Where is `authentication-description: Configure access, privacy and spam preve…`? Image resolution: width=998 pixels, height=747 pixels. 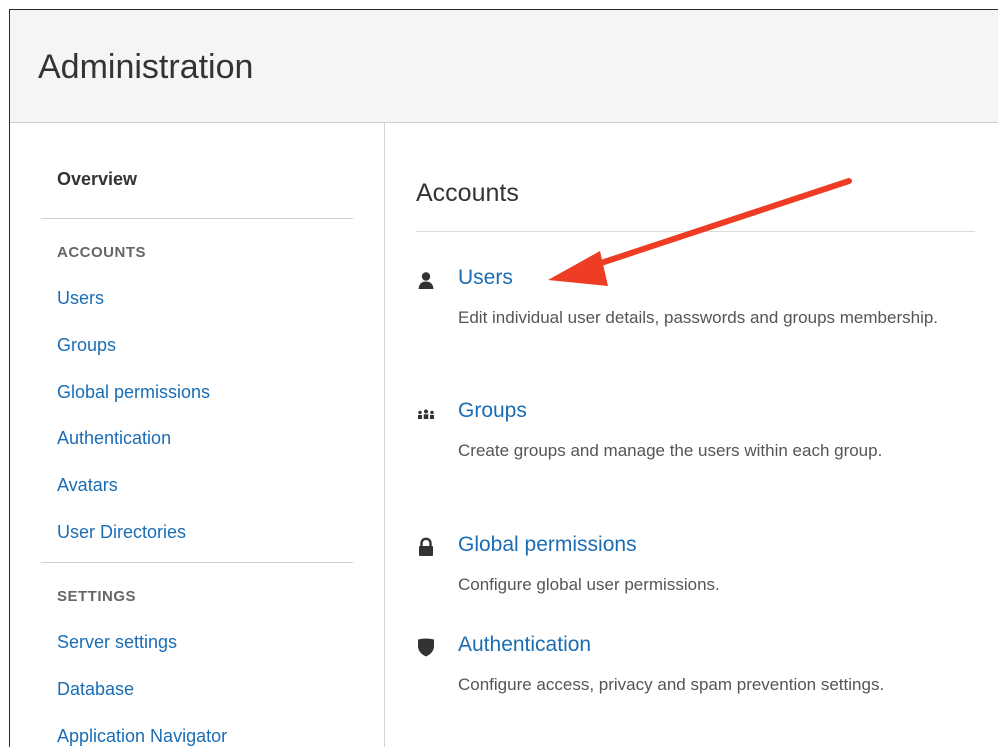
authentication-description: Configure access, privacy and spam preve… is located at coordinates (671, 684).